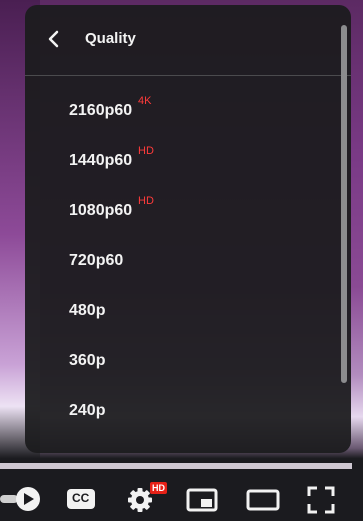 This screenshot has height=521, width=363. What do you see at coordinates (158, 488) in the screenshot?
I see `hd-badge: HD` at bounding box center [158, 488].